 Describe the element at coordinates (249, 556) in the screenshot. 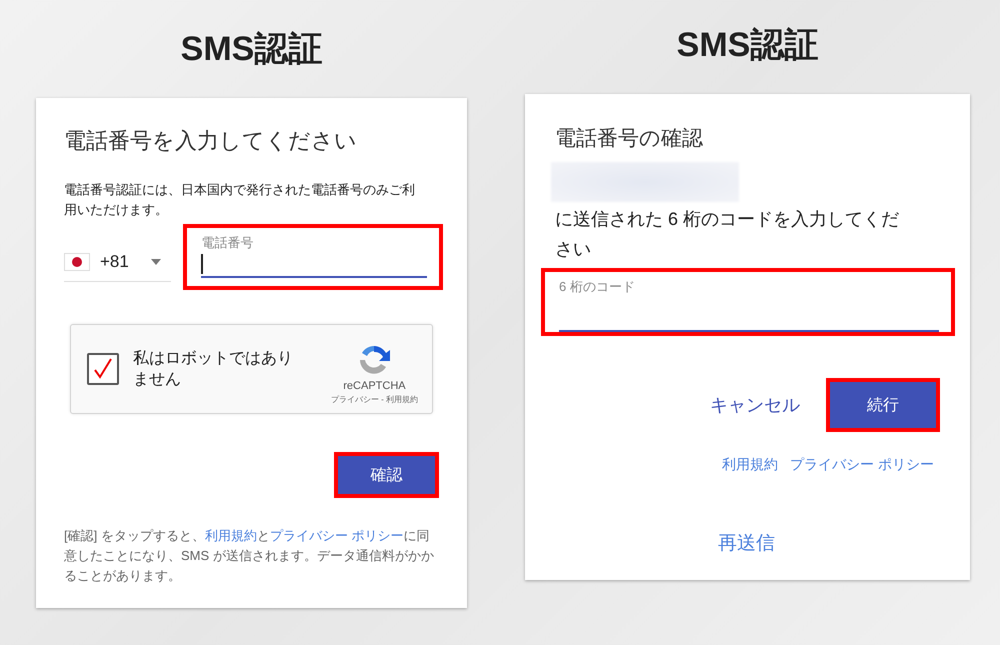

I see `disclaimer-text: [確認] をタップすると、利用規約 と プライバシー ポリシーに同意したことになり、SMS が送信されます。データ通信料がかかることがあります。` at that location.